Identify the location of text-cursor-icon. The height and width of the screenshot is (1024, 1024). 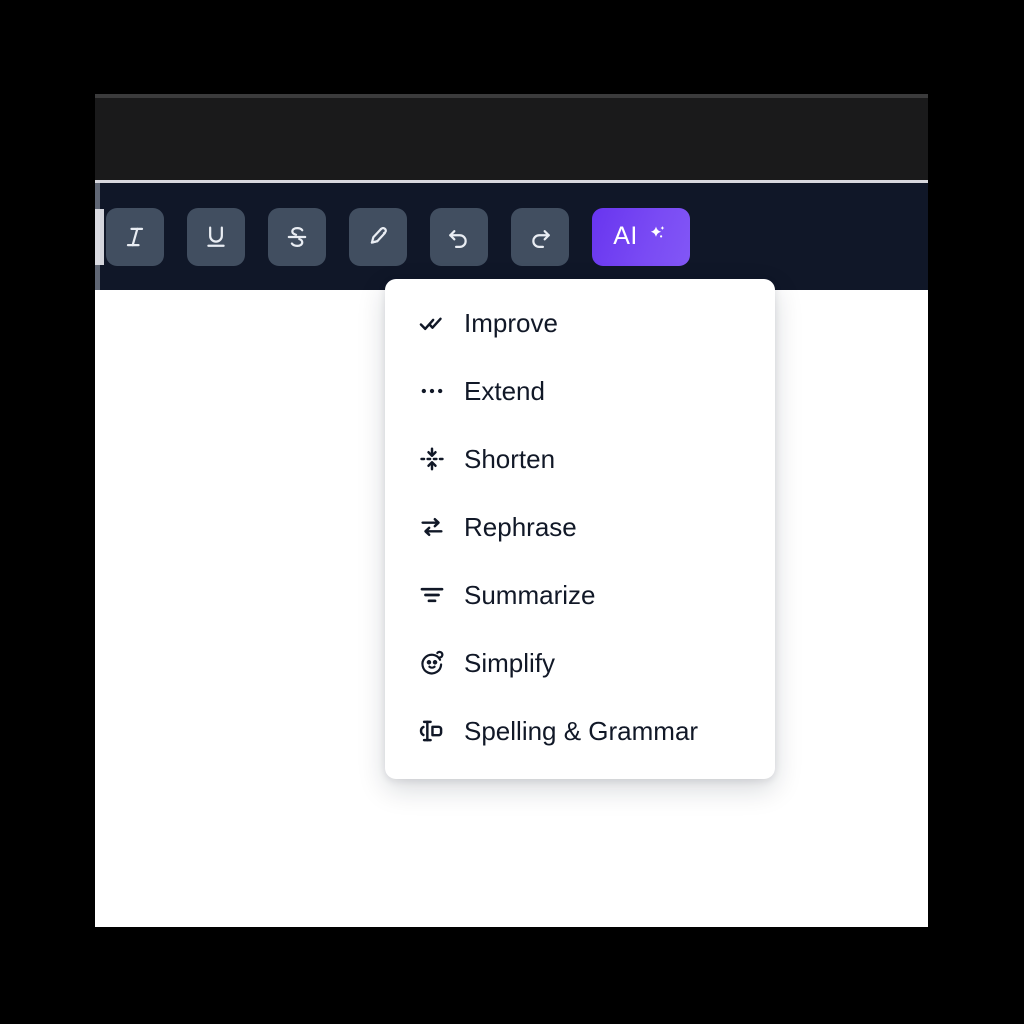
(432, 731).